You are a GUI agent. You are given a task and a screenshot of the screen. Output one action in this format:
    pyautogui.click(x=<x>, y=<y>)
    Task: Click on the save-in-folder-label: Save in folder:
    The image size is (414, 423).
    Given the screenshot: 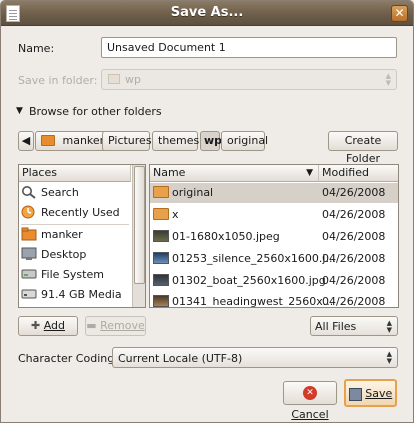 What is the action you would take?
    pyautogui.click(x=58, y=80)
    